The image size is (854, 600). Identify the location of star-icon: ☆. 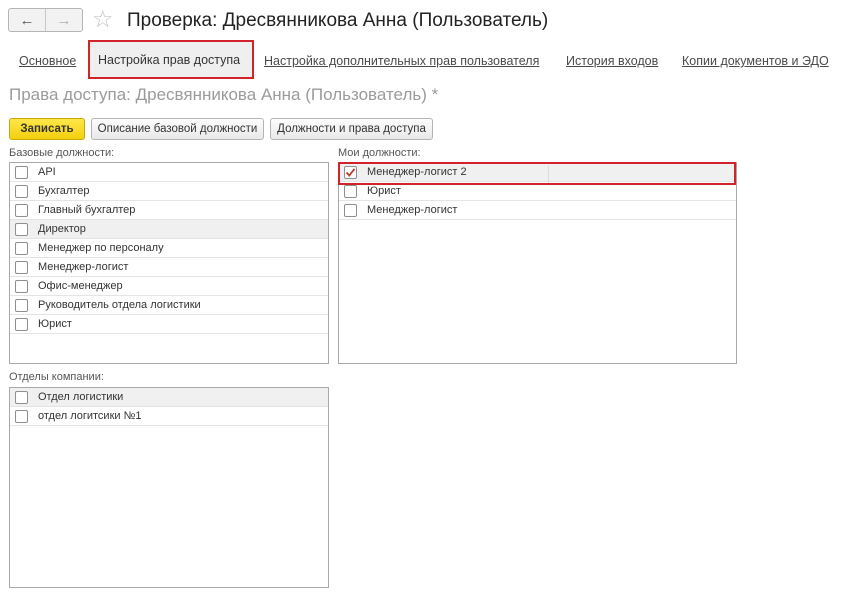
(103, 20).